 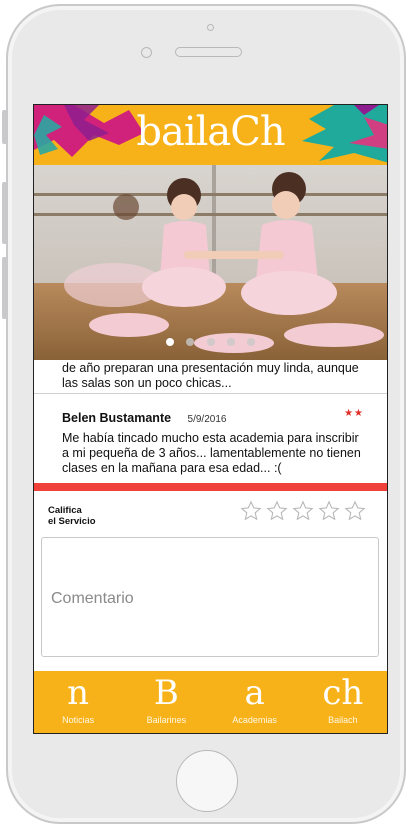 What do you see at coordinates (343, 720) in the screenshot?
I see `nav-label: Bailach` at bounding box center [343, 720].